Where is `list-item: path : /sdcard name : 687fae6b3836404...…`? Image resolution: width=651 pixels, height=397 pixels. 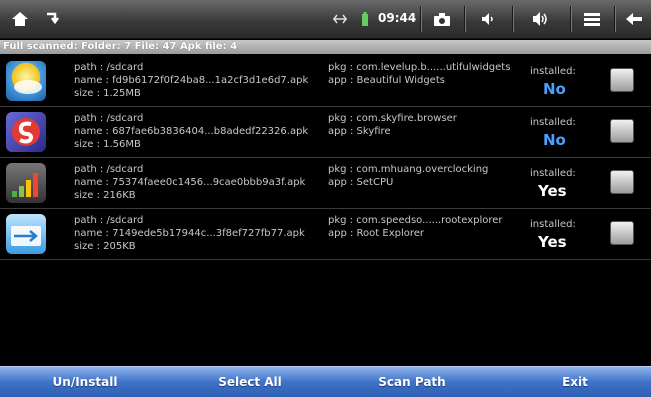 list-item: path : /sdcard name : 687fae6b3836404...… is located at coordinates (325, 132).